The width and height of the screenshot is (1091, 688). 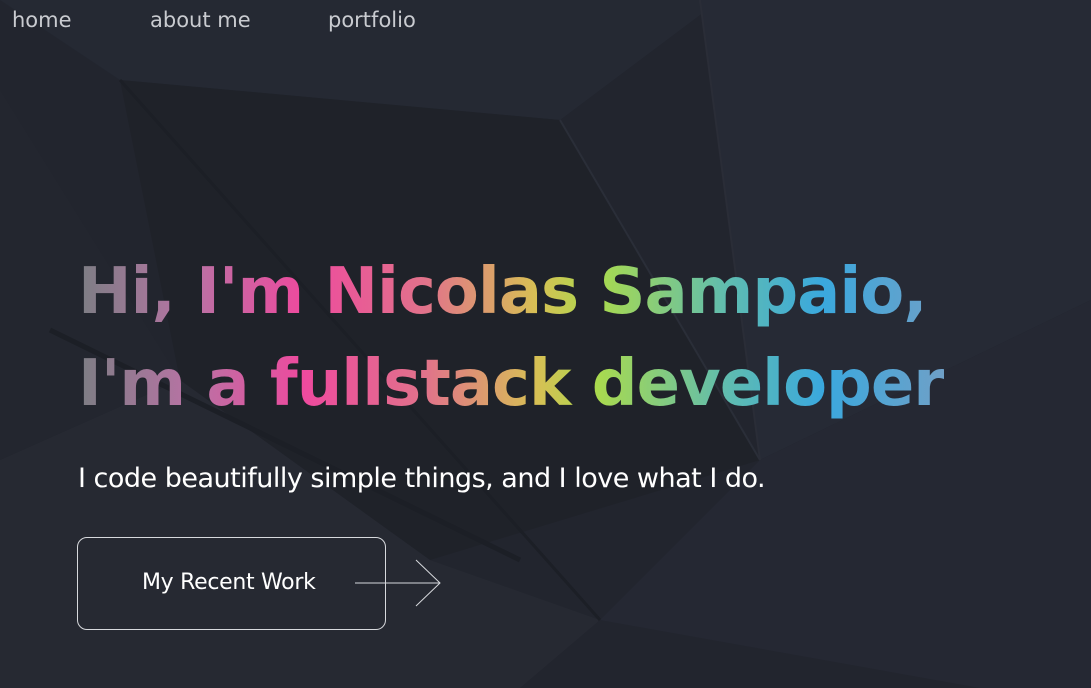 I want to click on my-recent-work-label: My Recent Work, so click(x=229, y=582).